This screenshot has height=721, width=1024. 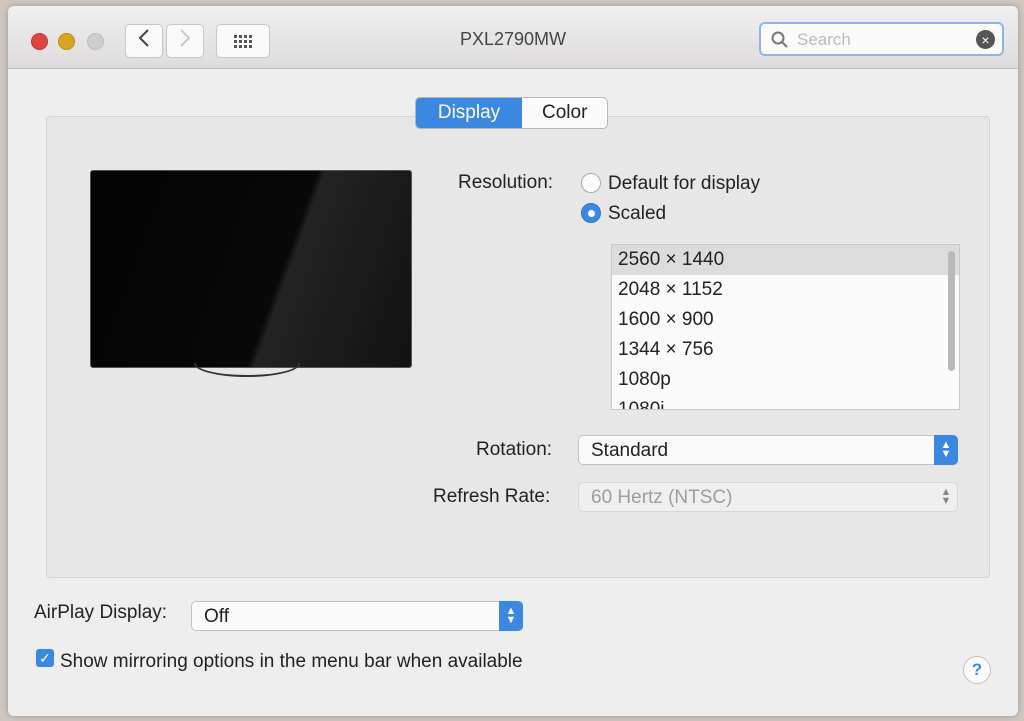 I want to click on tab-color: Color, so click(x=564, y=113).